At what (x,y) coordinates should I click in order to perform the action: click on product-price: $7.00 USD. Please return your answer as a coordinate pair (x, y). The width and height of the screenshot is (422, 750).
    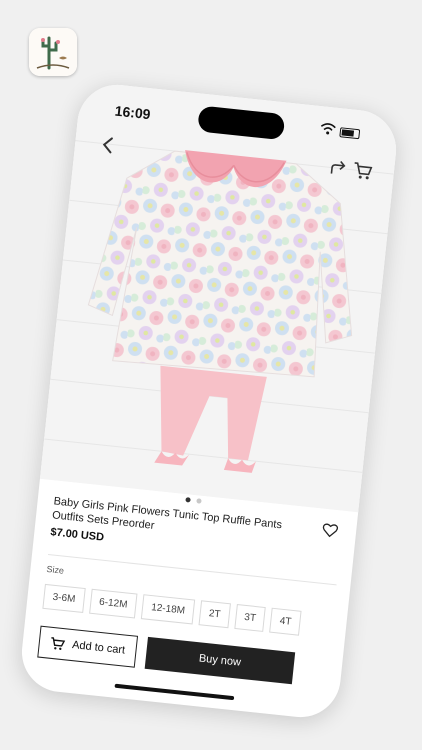
    Looking at the image, I should click on (77, 535).